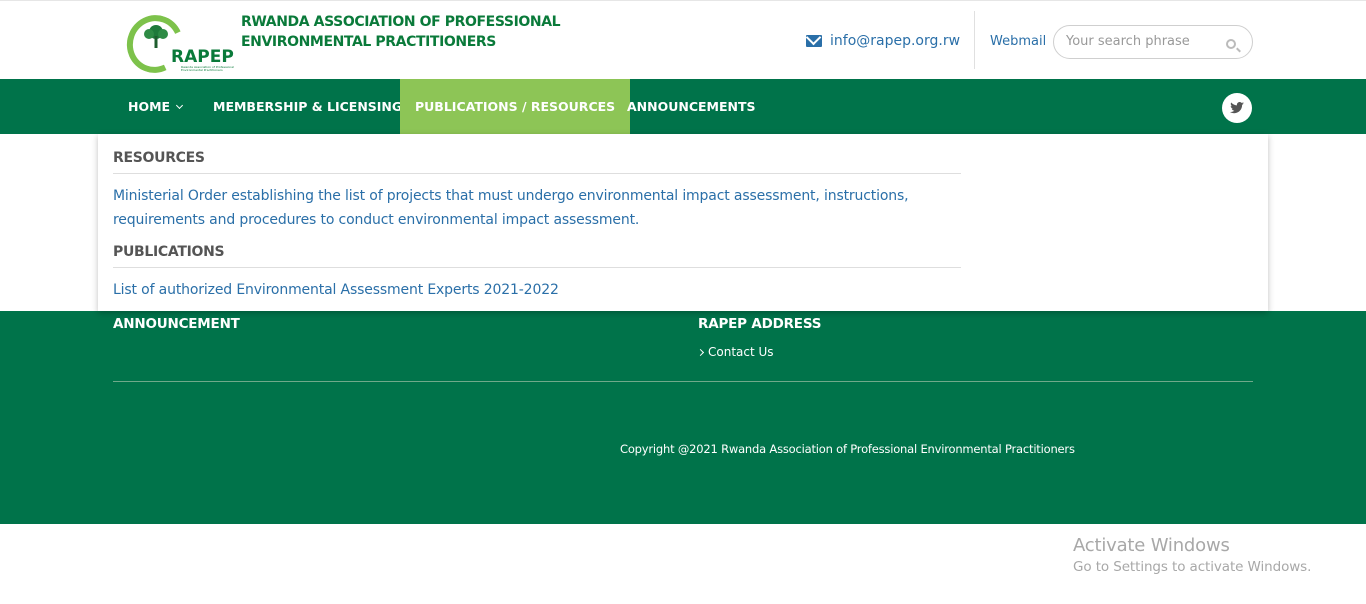 Image resolution: width=1366 pixels, height=604 pixels. I want to click on footer-announcement-heading: ANNOUNCEMENT, so click(176, 324).